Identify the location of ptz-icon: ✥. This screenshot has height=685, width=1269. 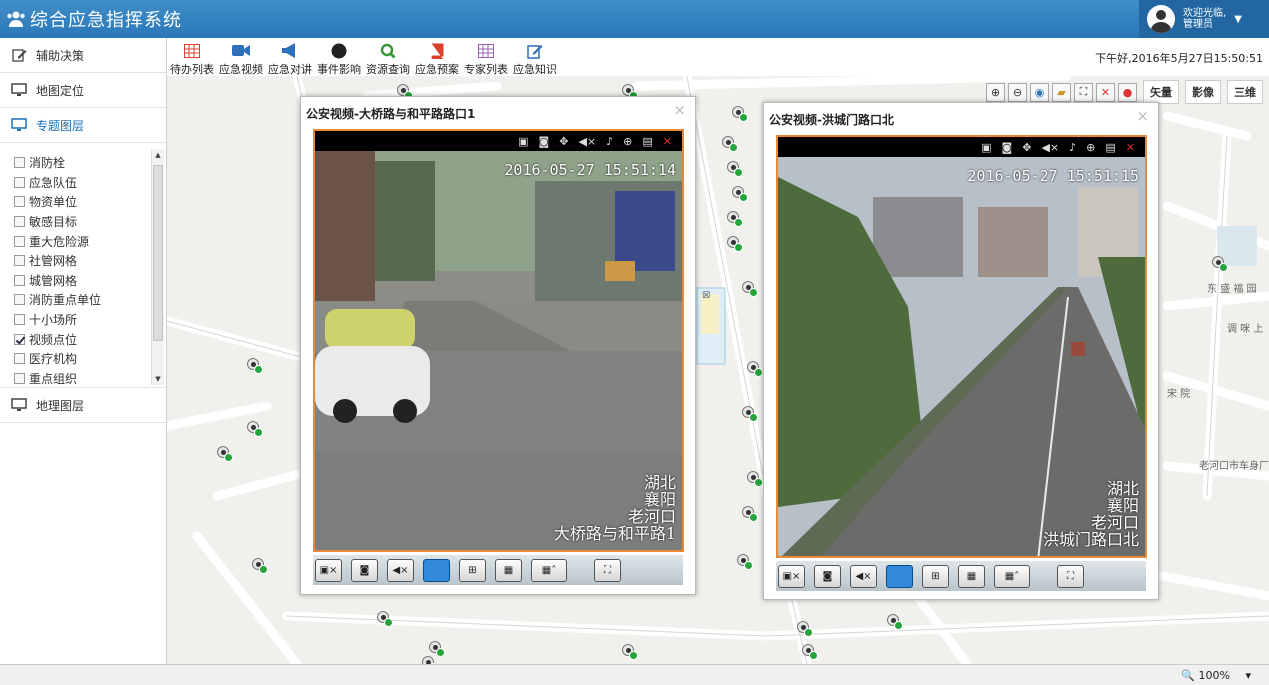
(563, 141).